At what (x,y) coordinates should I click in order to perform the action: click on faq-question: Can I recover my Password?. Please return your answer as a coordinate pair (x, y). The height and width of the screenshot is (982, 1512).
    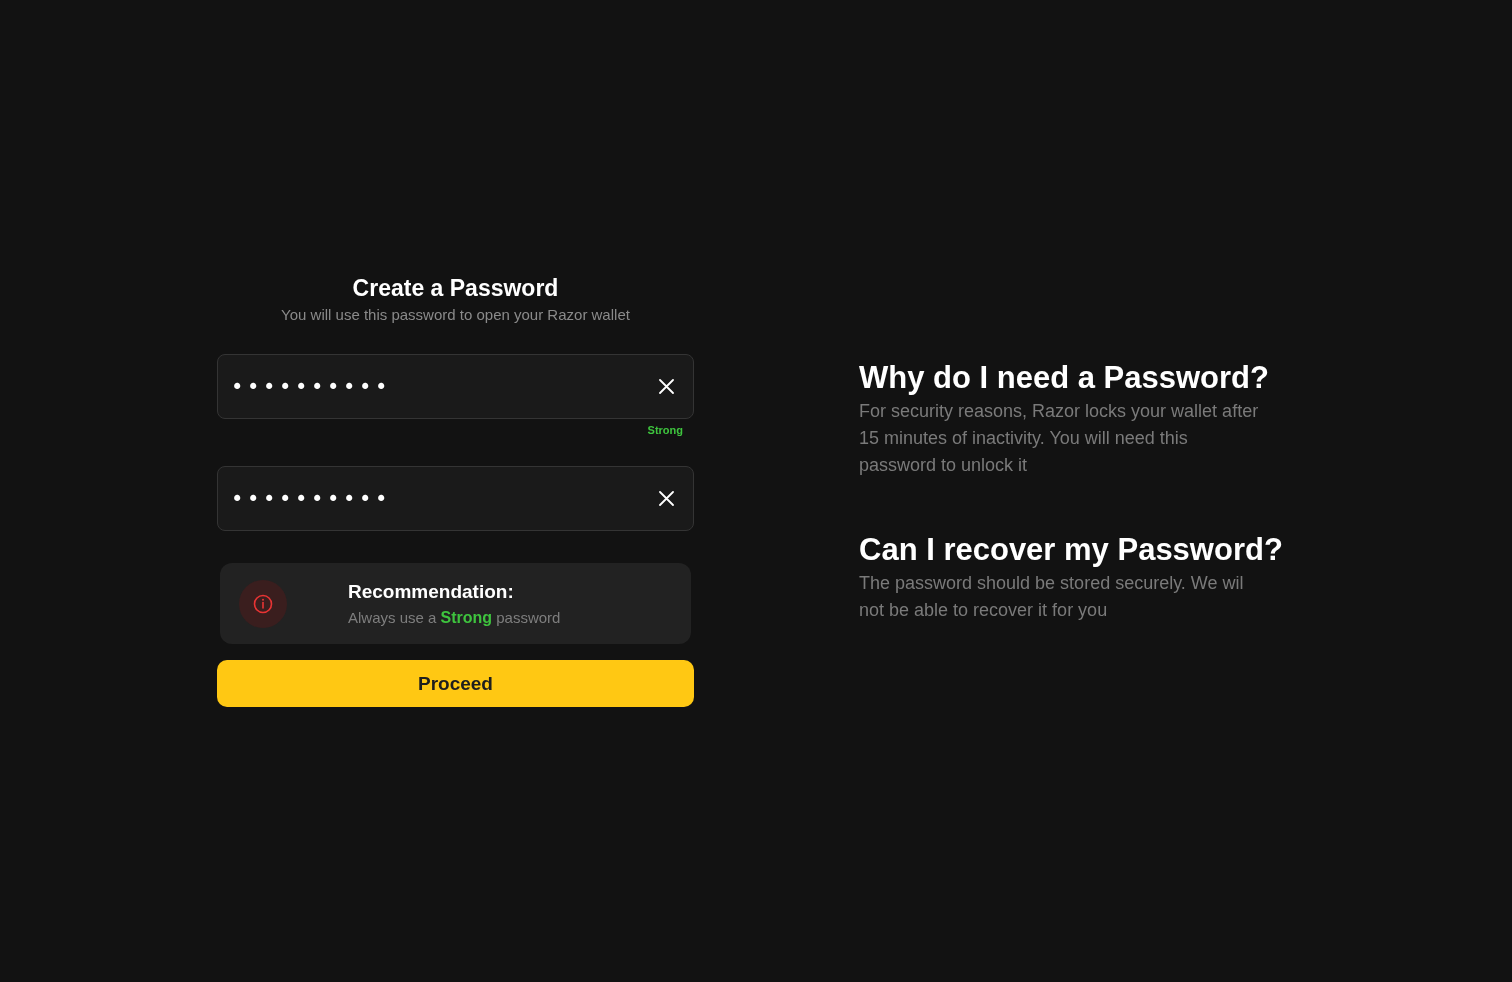
    Looking at the image, I should click on (1071, 549).